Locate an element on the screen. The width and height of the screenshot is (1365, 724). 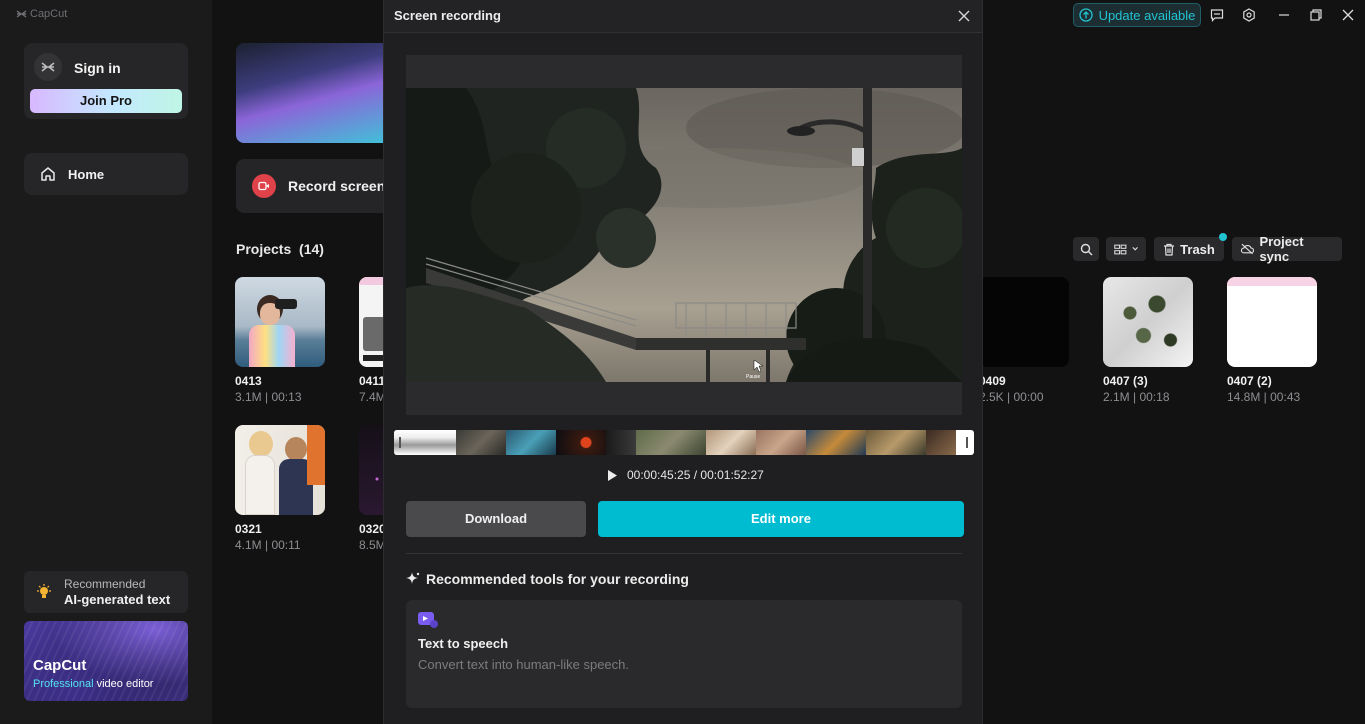
project-card: 0321 4.1M | 00:11 is located at coordinates (281, 488).